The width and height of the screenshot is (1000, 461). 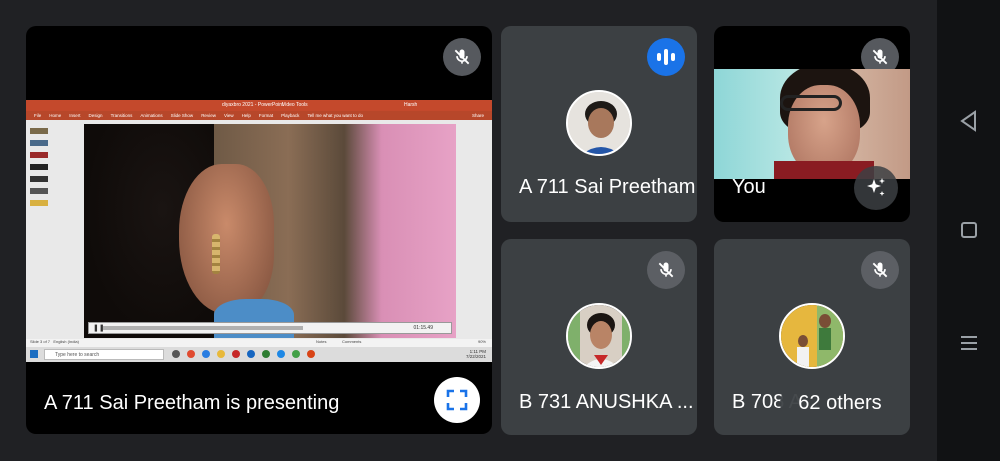 What do you see at coordinates (607, 187) in the screenshot?
I see `participant-name: A 711 Sai Preetham` at bounding box center [607, 187].